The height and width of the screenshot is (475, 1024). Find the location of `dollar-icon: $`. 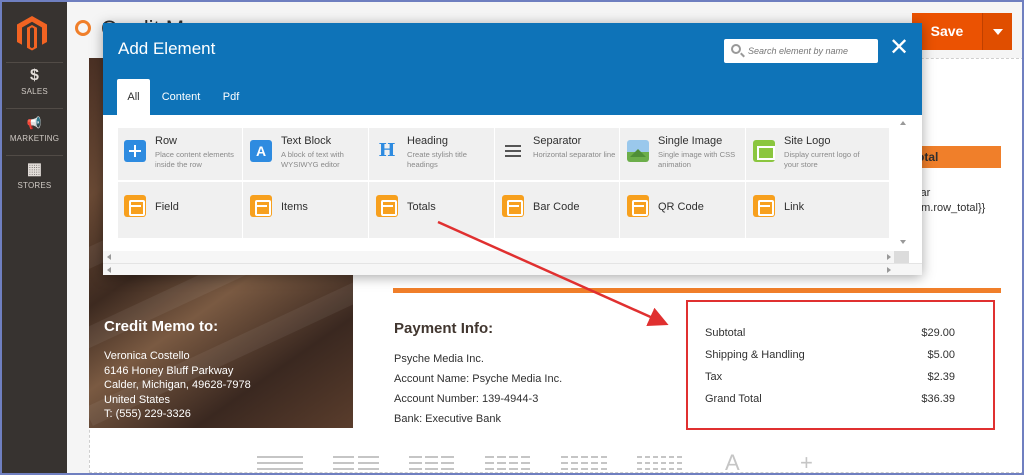

dollar-icon: $ is located at coordinates (34, 75).